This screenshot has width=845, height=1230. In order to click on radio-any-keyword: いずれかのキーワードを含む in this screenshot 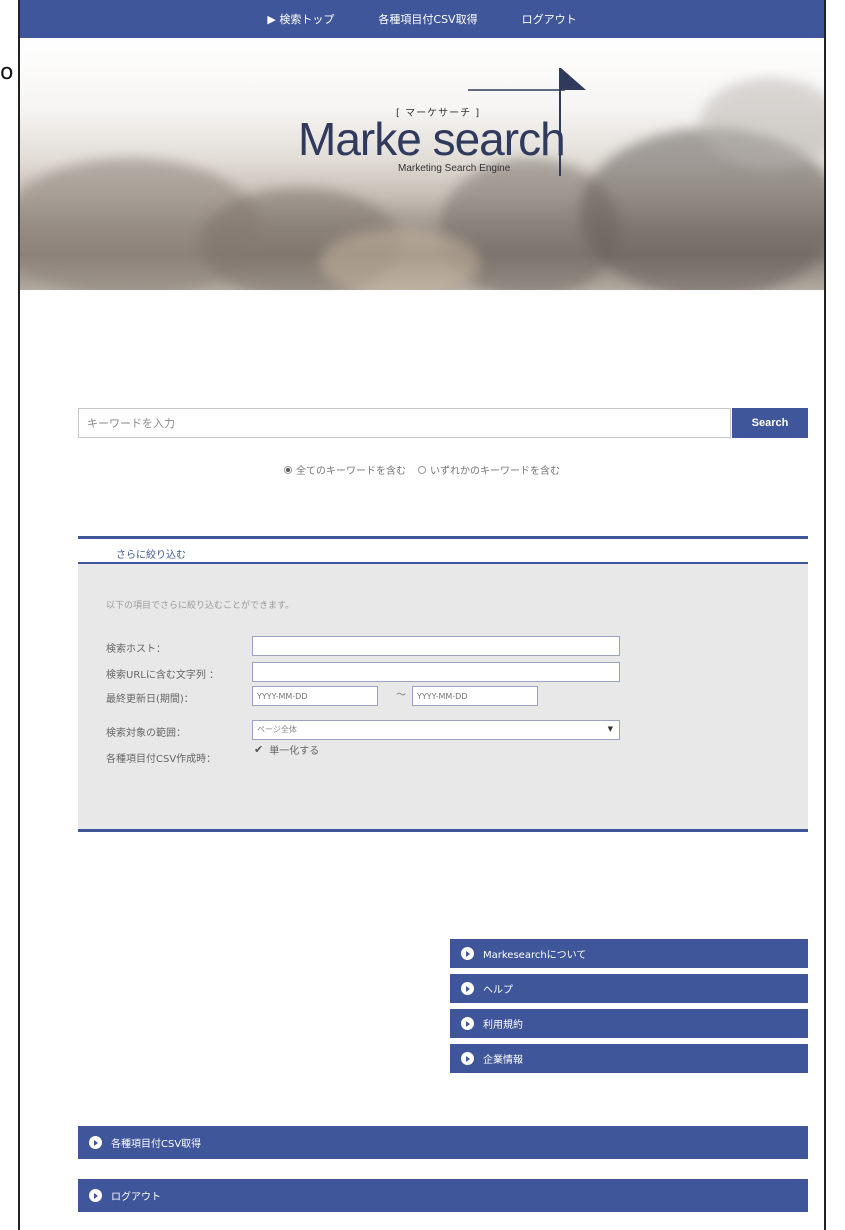, I will do `click(489, 469)`.